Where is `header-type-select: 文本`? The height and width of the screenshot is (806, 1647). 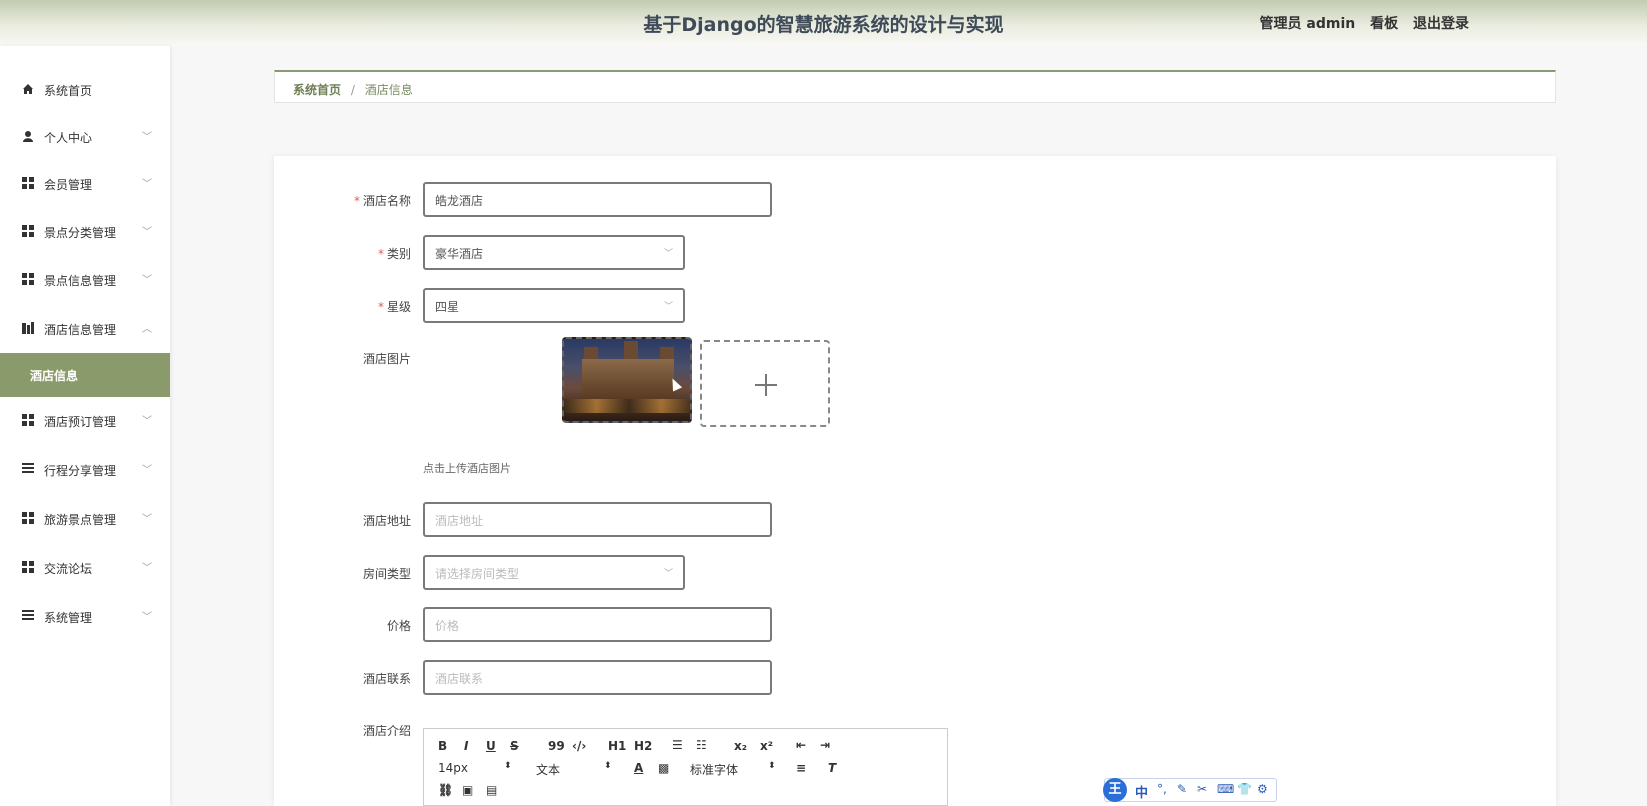 header-type-select: 文本 is located at coordinates (548, 769).